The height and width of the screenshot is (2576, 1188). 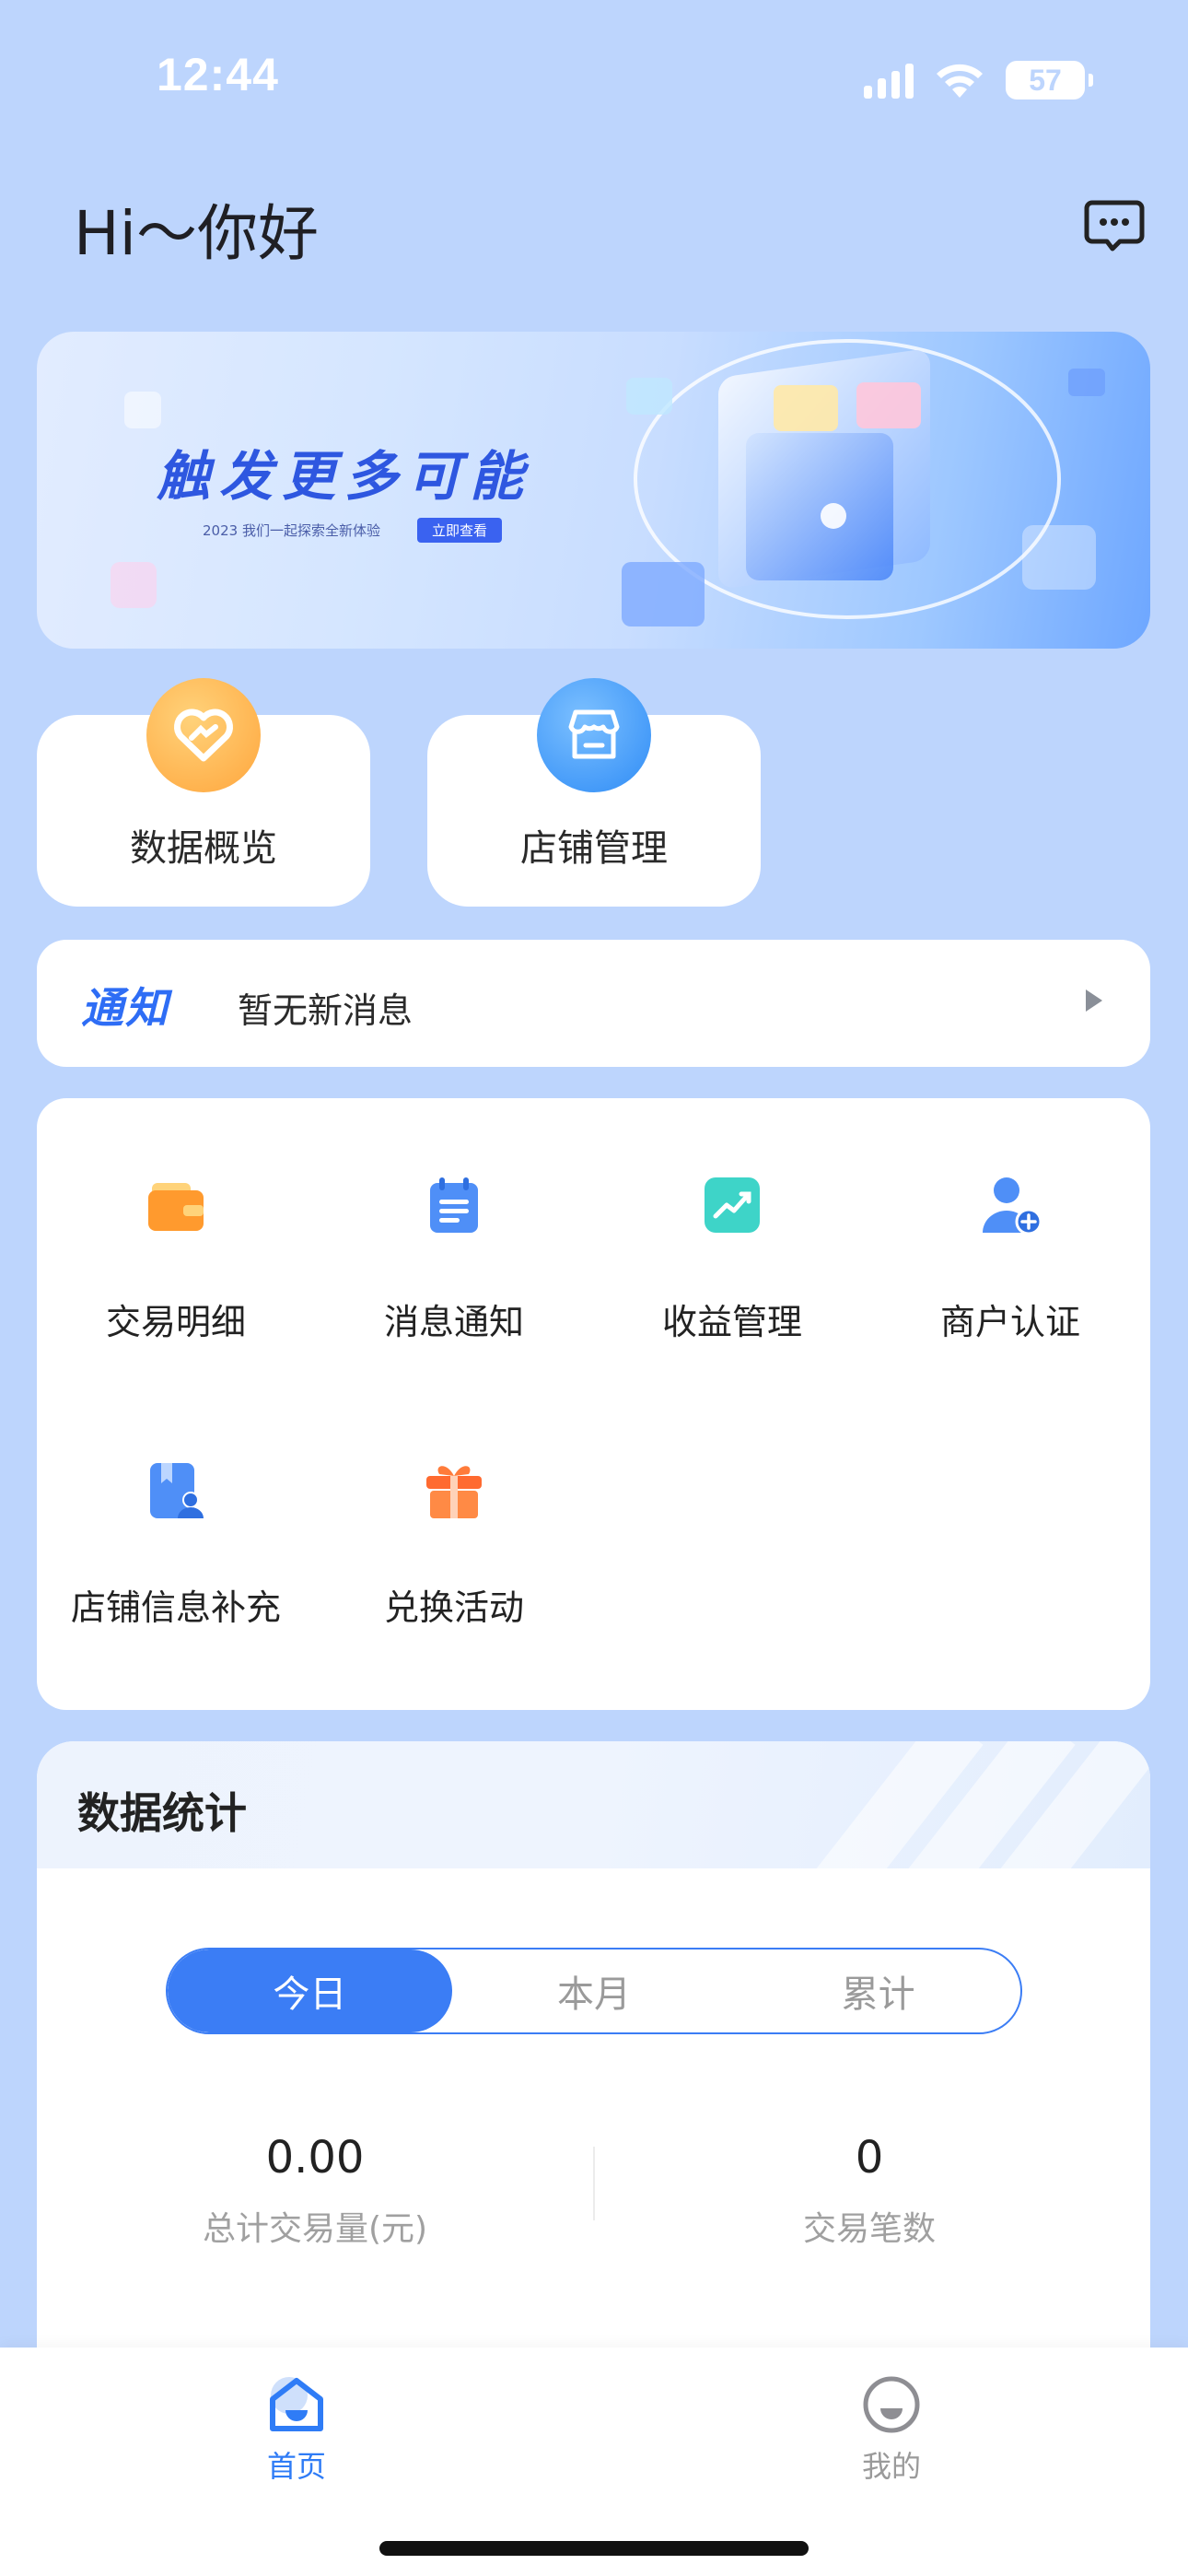 What do you see at coordinates (454, 1492) in the screenshot?
I see `gift-icon` at bounding box center [454, 1492].